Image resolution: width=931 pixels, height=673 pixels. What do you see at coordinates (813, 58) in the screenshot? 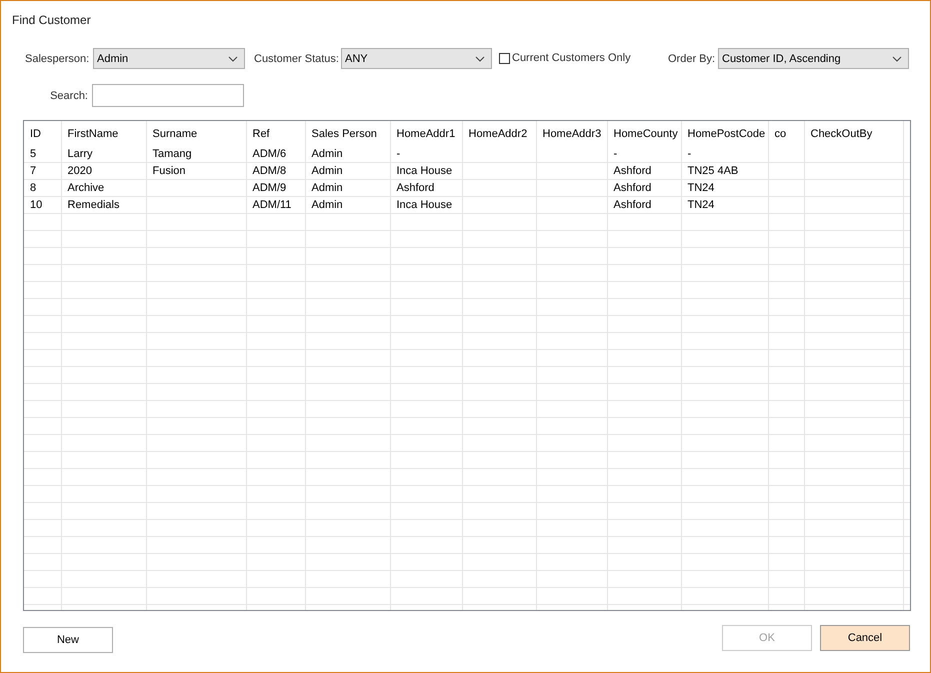
I see `order-by-dropdown: Customer ID, Ascending` at bounding box center [813, 58].